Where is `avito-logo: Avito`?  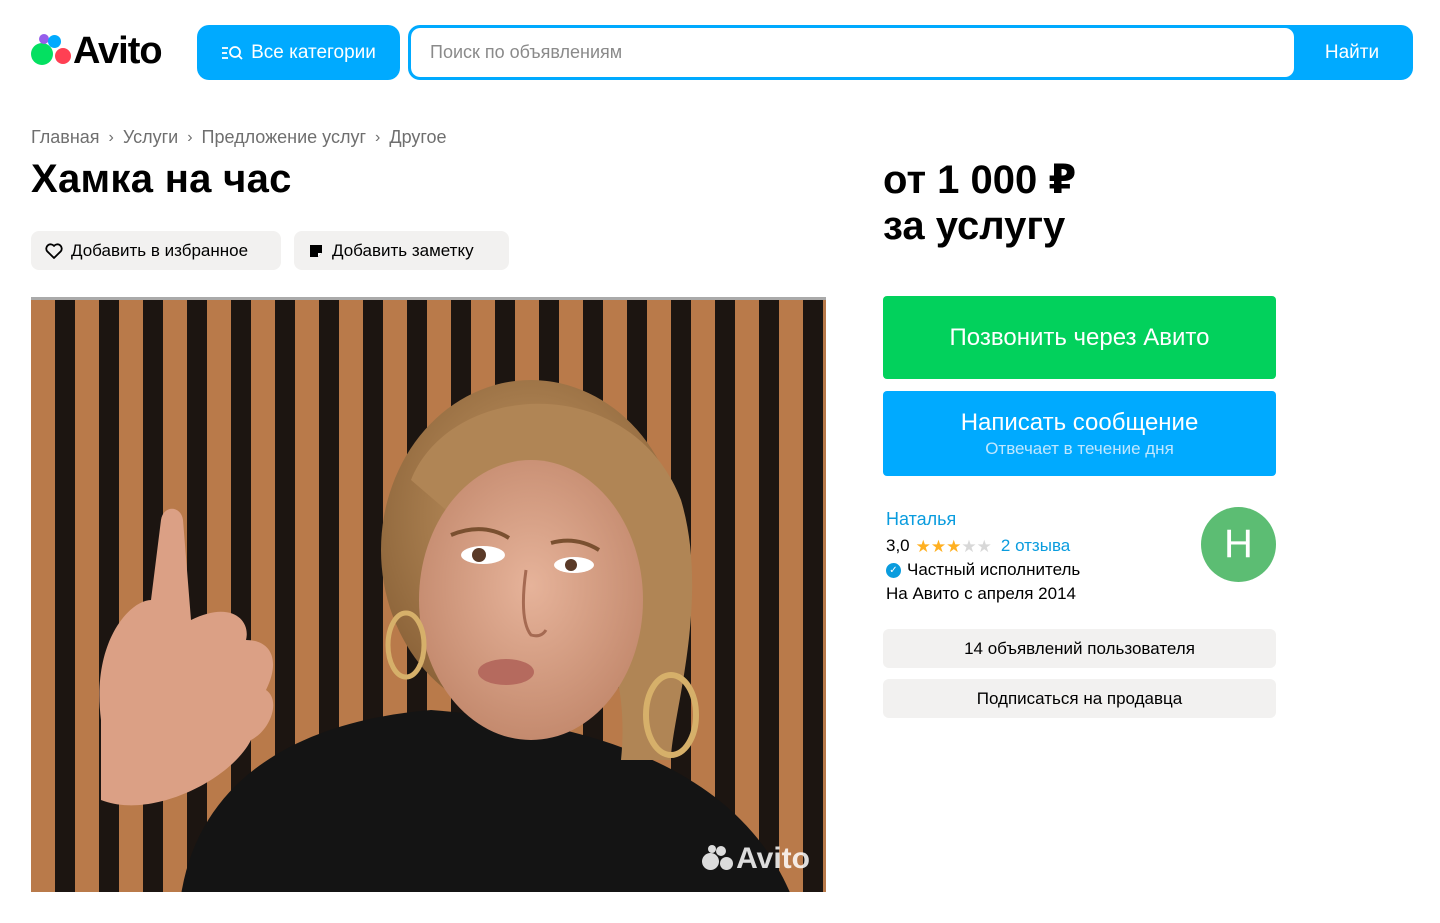 avito-logo: Avito is located at coordinates (97, 51).